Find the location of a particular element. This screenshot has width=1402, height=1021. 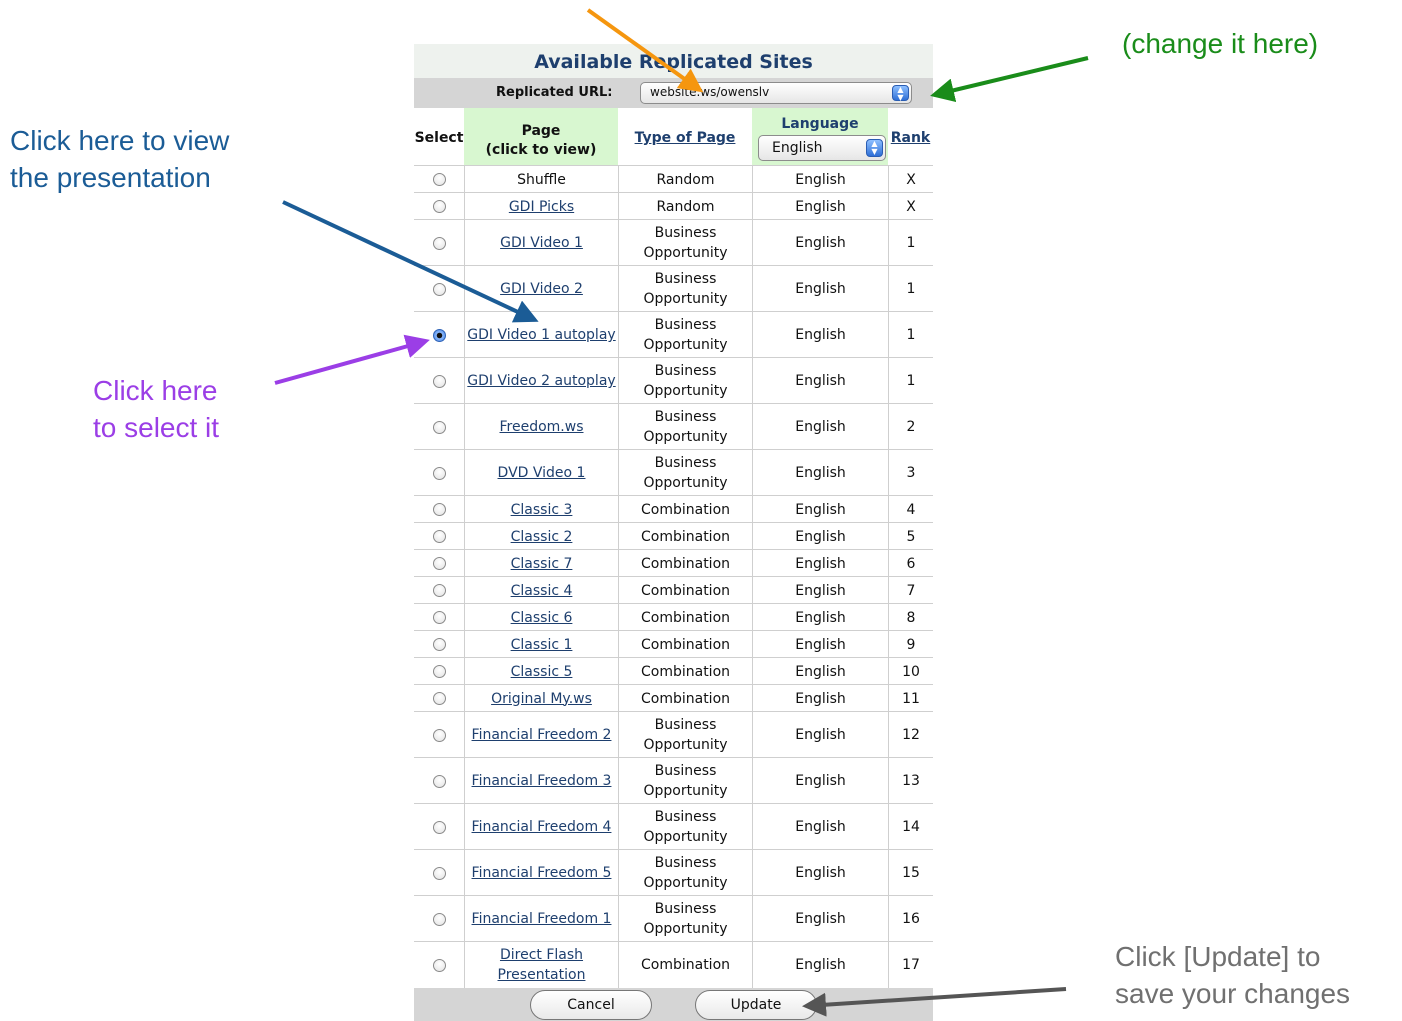

table-row: GDI Picks Random English X is located at coordinates (673, 206).